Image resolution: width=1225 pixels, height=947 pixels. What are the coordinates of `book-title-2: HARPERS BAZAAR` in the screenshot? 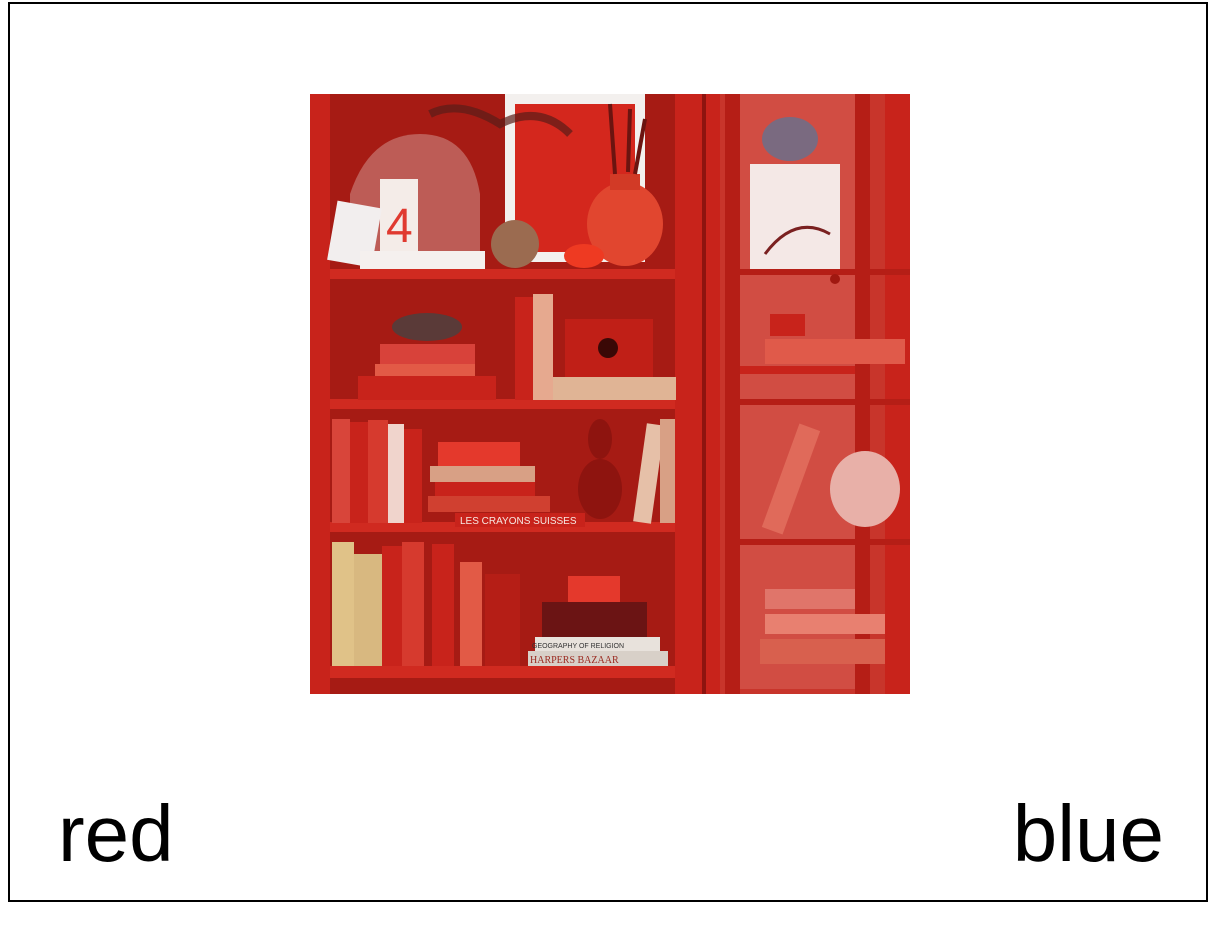 It's located at (574, 660).